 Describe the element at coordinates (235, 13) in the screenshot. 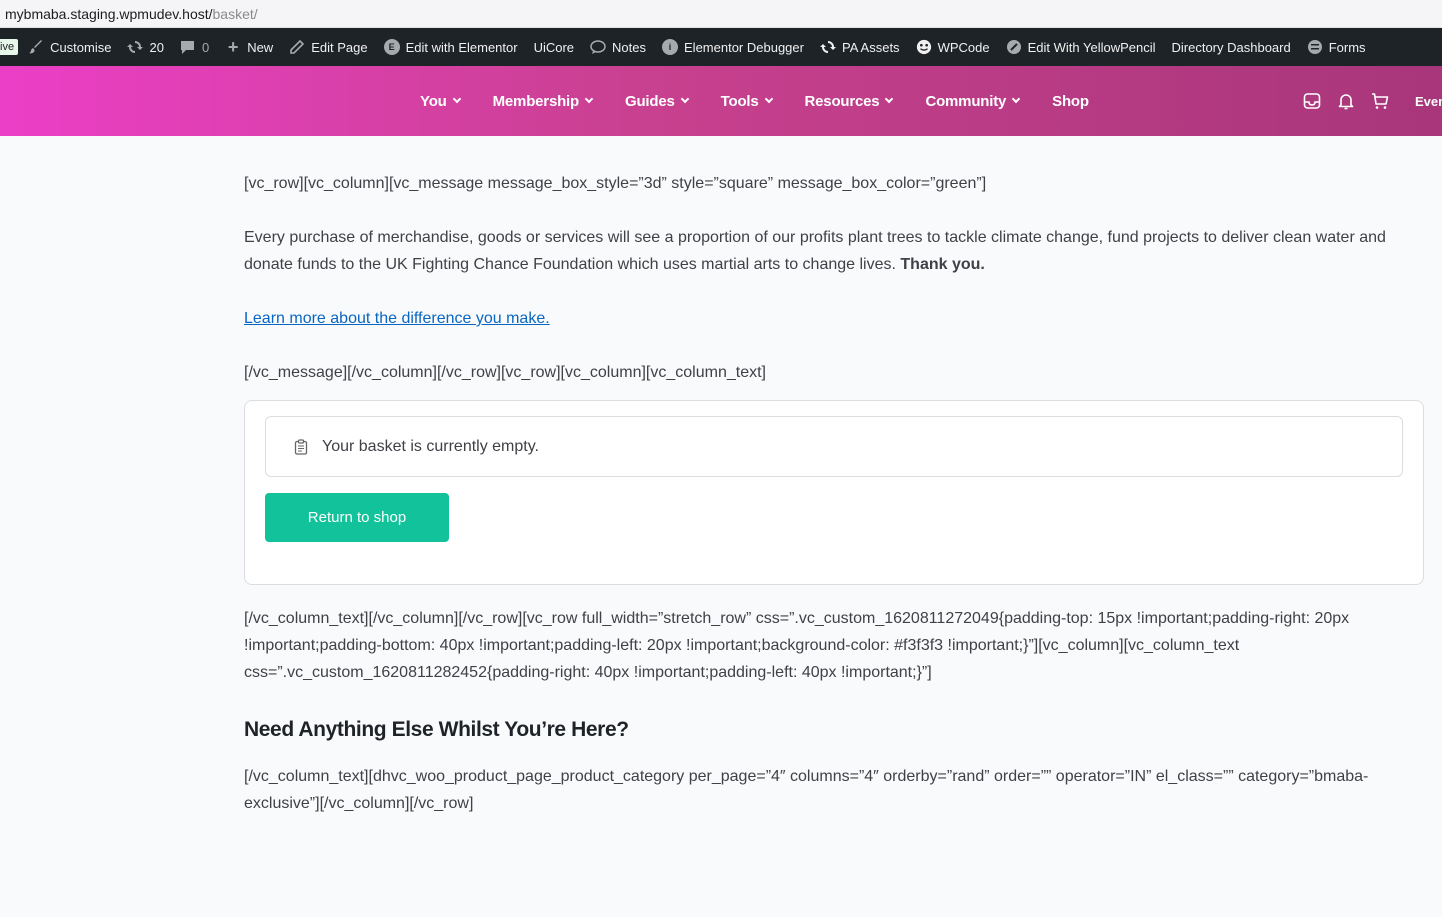

I see `url-path: basket/` at that location.